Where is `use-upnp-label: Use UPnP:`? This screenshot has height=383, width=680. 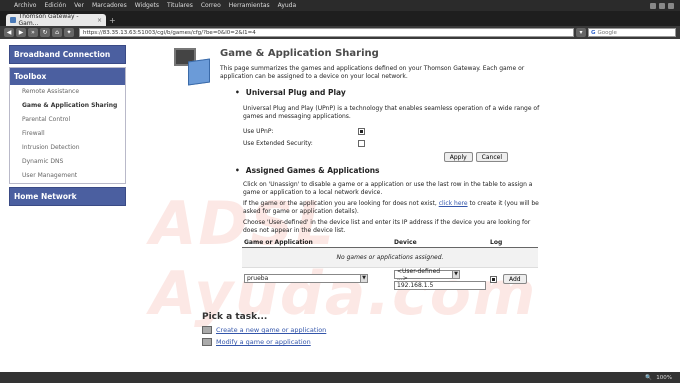
use-upnp-label: Use UPnP: is located at coordinates (258, 131).